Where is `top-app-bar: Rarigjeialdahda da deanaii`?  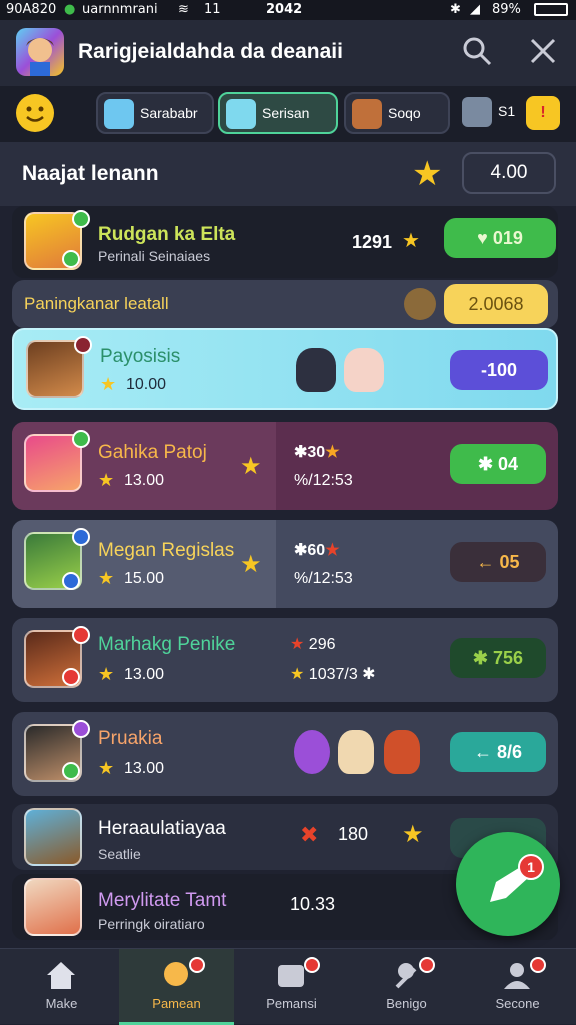 top-app-bar: Rarigjeialdahda da deanaii is located at coordinates (288, 53).